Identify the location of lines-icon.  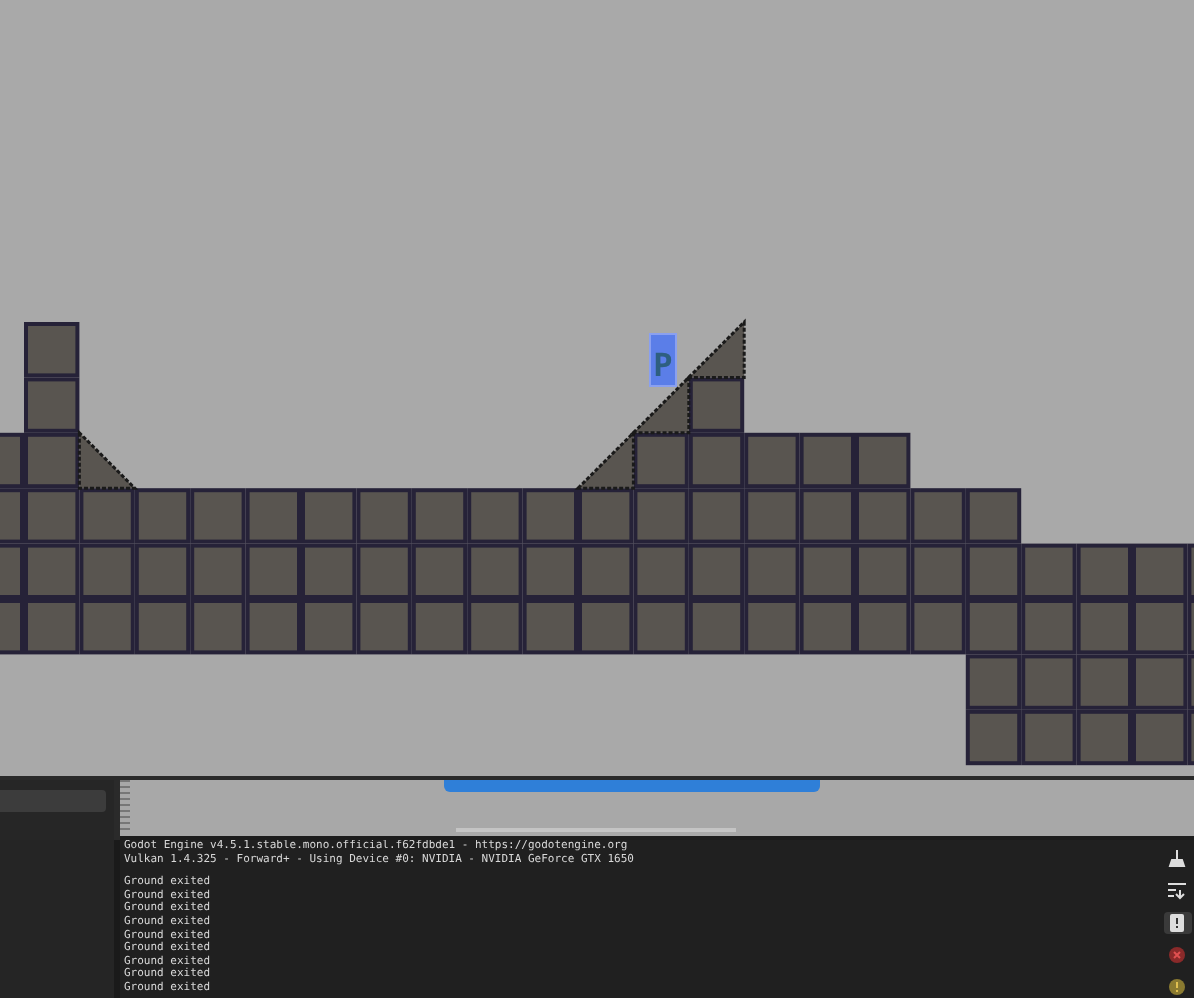
(1177, 891).